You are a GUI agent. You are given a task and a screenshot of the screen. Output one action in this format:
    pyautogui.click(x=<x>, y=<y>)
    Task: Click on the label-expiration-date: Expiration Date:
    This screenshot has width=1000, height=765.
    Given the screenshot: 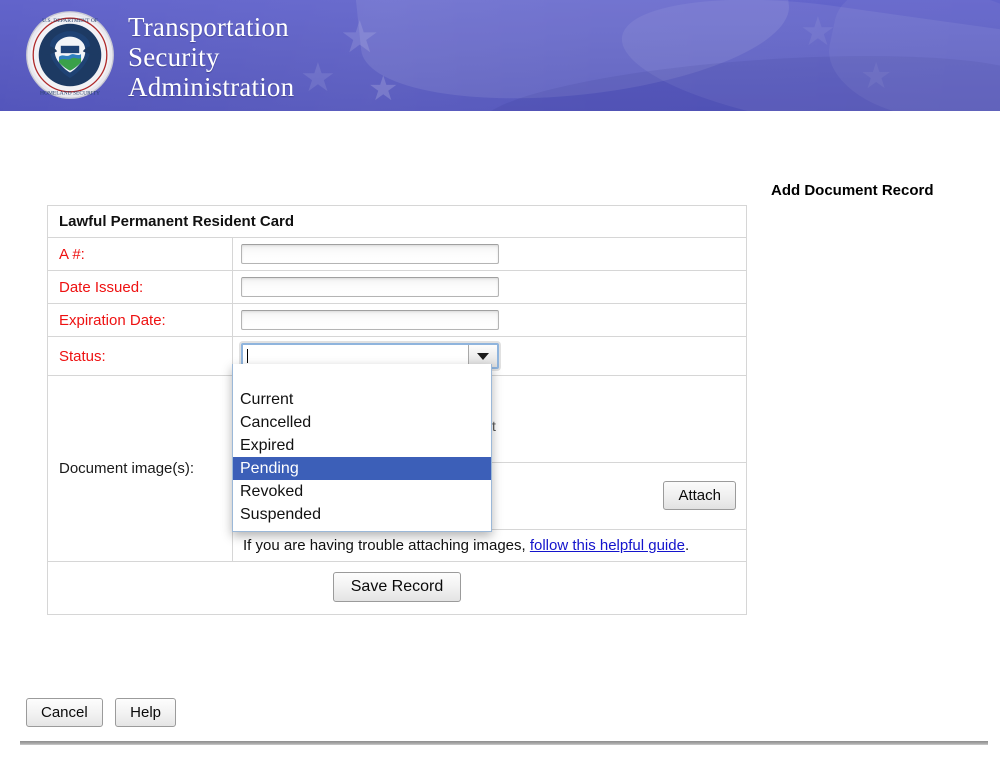 What is the action you would take?
    pyautogui.click(x=140, y=320)
    